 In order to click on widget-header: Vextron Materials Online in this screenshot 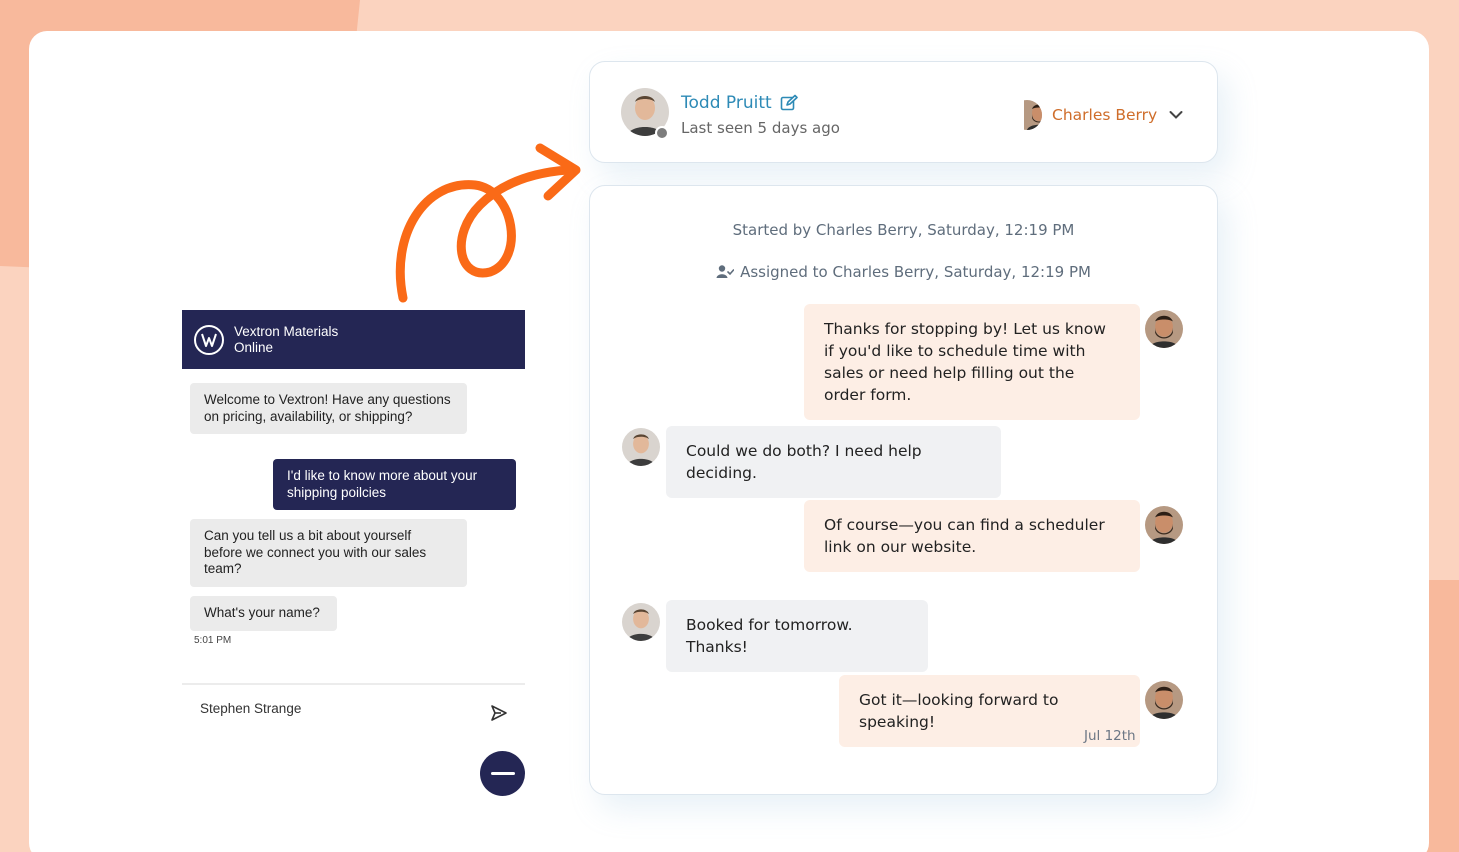, I will do `click(353, 339)`.